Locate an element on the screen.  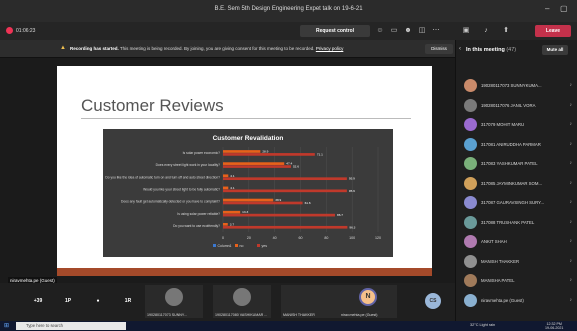
participant-row: 317088 TRUSHANK PATEL ♪ is located at coordinates (519, 223).